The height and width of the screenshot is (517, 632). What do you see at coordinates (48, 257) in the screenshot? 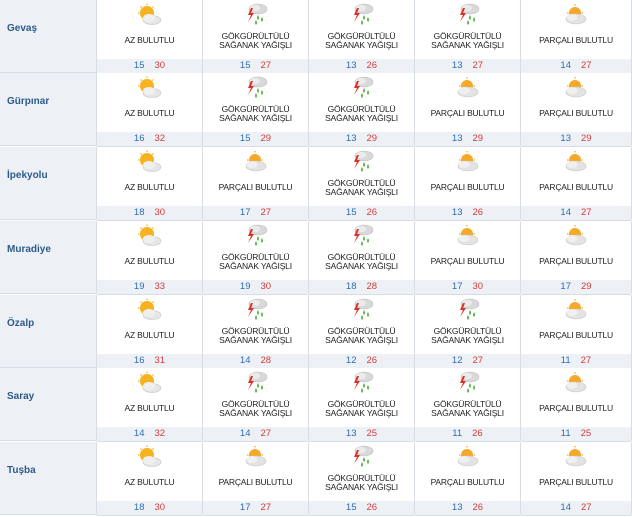
I see `city-name: Muradiye` at bounding box center [48, 257].